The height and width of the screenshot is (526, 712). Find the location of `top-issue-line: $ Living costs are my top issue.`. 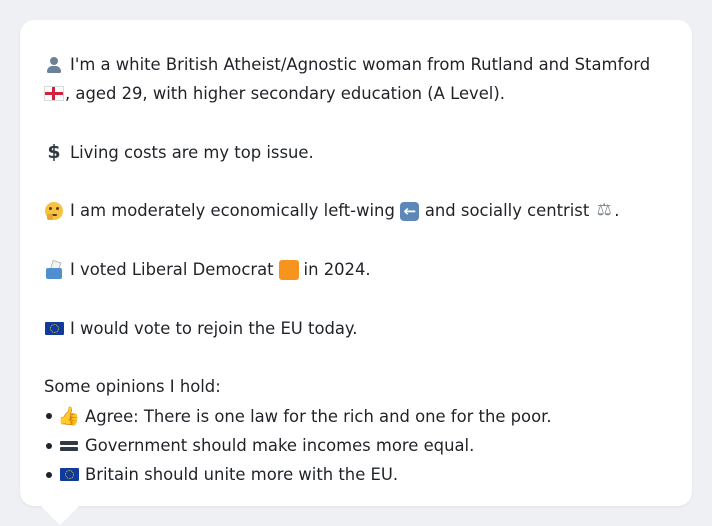

top-issue-line: $ Living costs are my top issue. is located at coordinates (356, 152).